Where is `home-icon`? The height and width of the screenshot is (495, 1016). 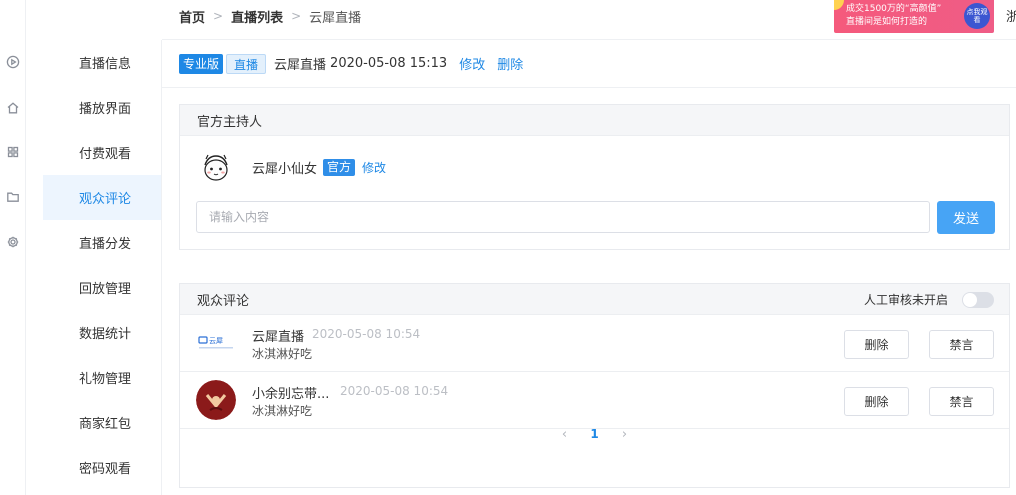 home-icon is located at coordinates (13, 108).